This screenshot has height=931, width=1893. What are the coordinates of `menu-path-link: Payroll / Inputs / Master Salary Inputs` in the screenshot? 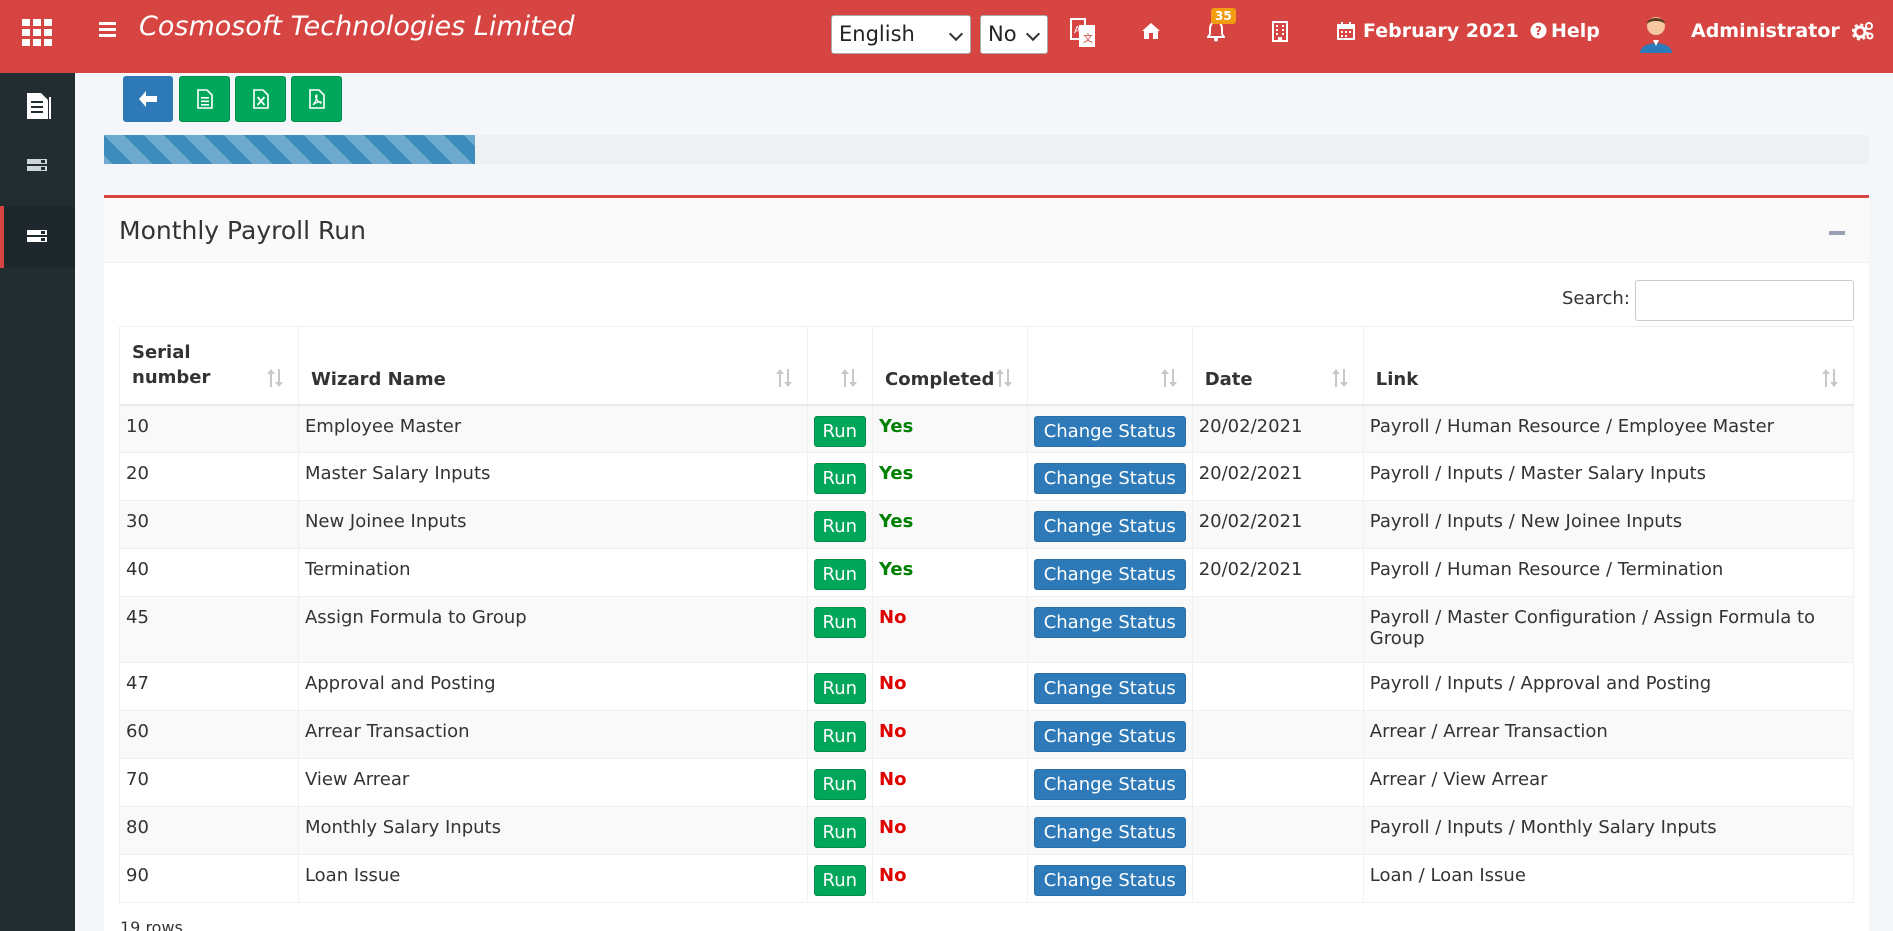 It's located at (1538, 473).